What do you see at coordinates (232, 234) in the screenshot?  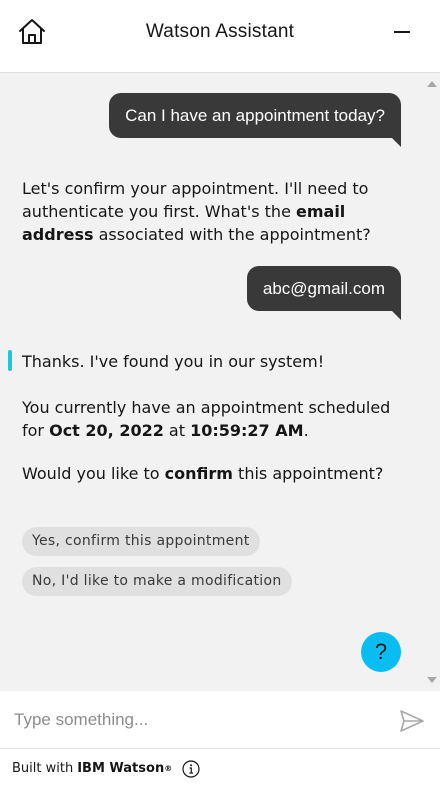 I see `bot-message-text: associated with the appointment?` at bounding box center [232, 234].